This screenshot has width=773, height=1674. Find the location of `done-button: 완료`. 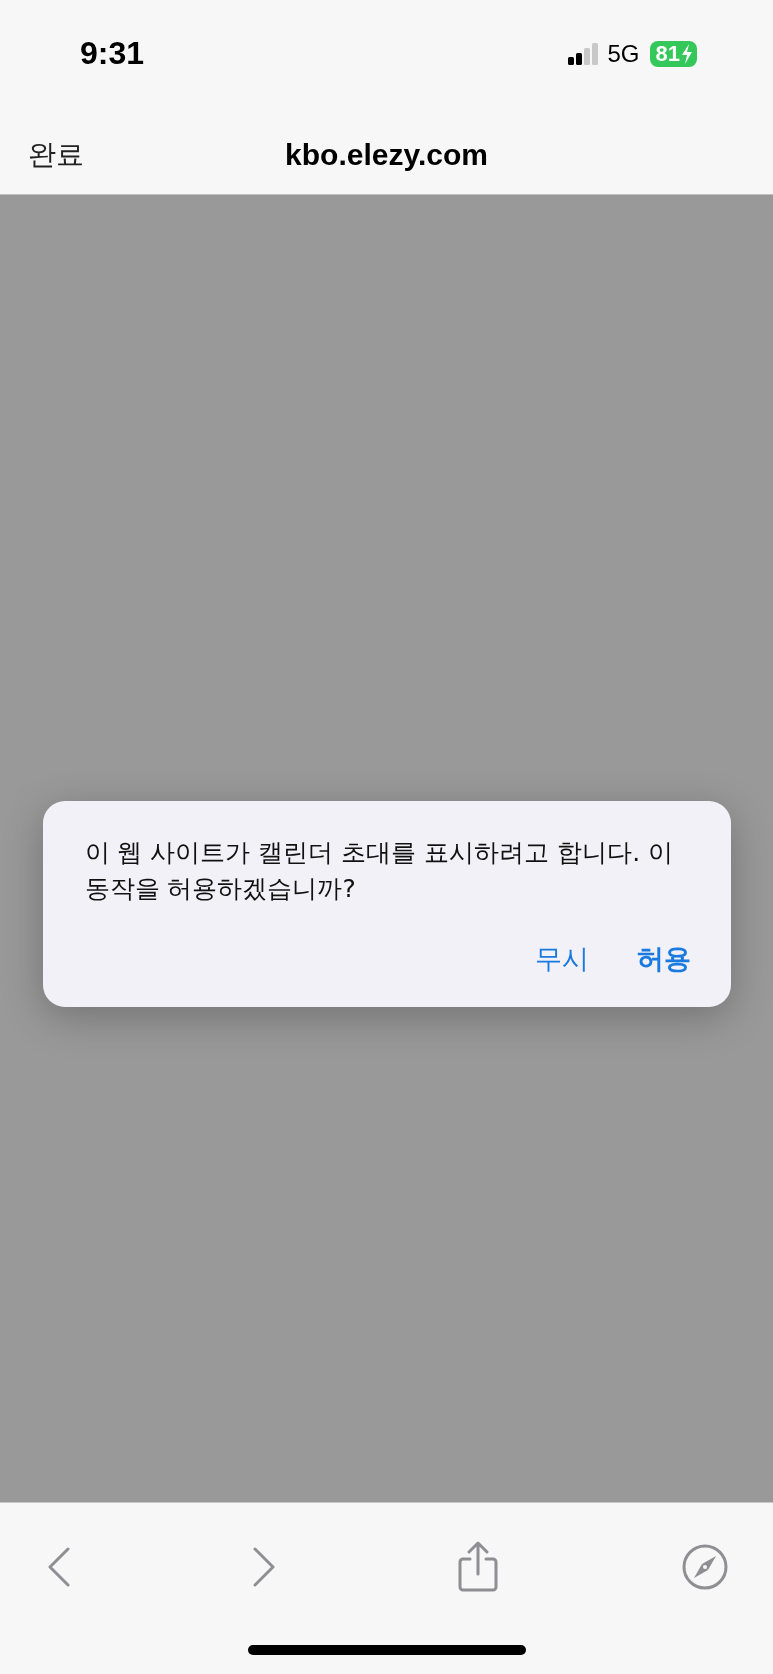

done-button: 완료 is located at coordinates (56, 154).